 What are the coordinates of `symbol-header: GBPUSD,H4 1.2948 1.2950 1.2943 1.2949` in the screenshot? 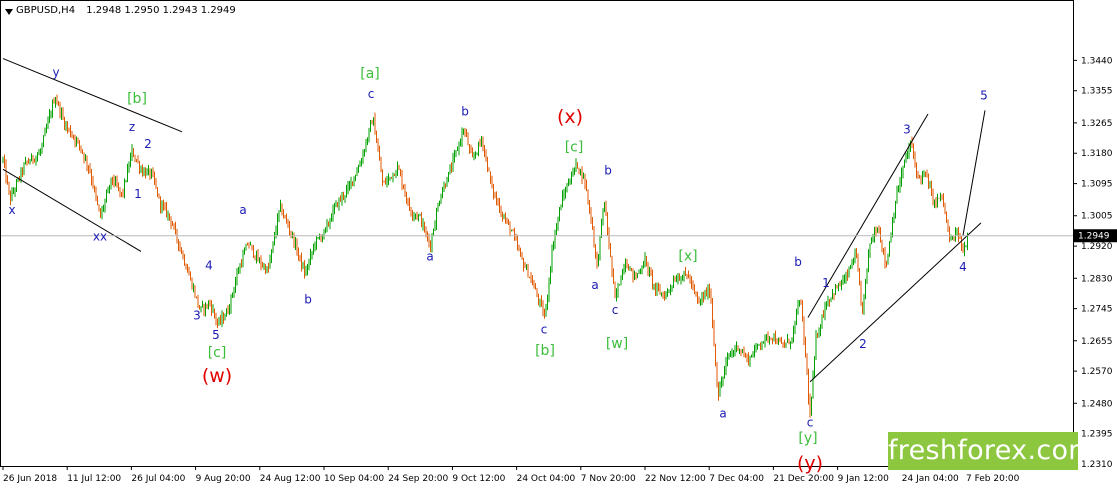 It's located at (120, 10).